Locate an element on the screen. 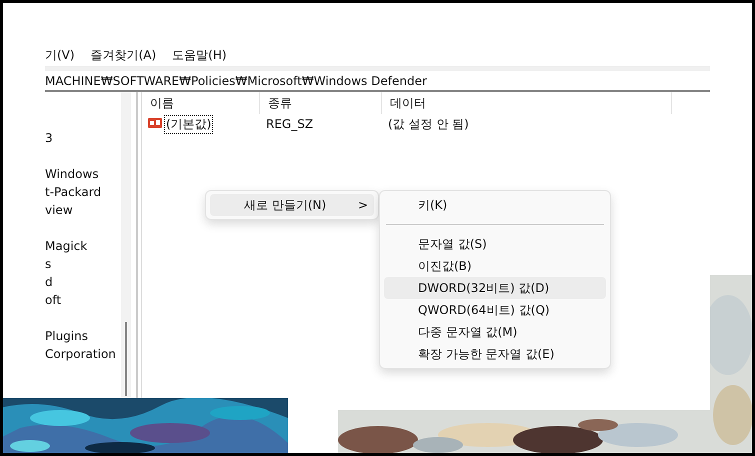 The width and height of the screenshot is (755, 456). menu-item: 새로 만들기(N) > is located at coordinates (292, 205).